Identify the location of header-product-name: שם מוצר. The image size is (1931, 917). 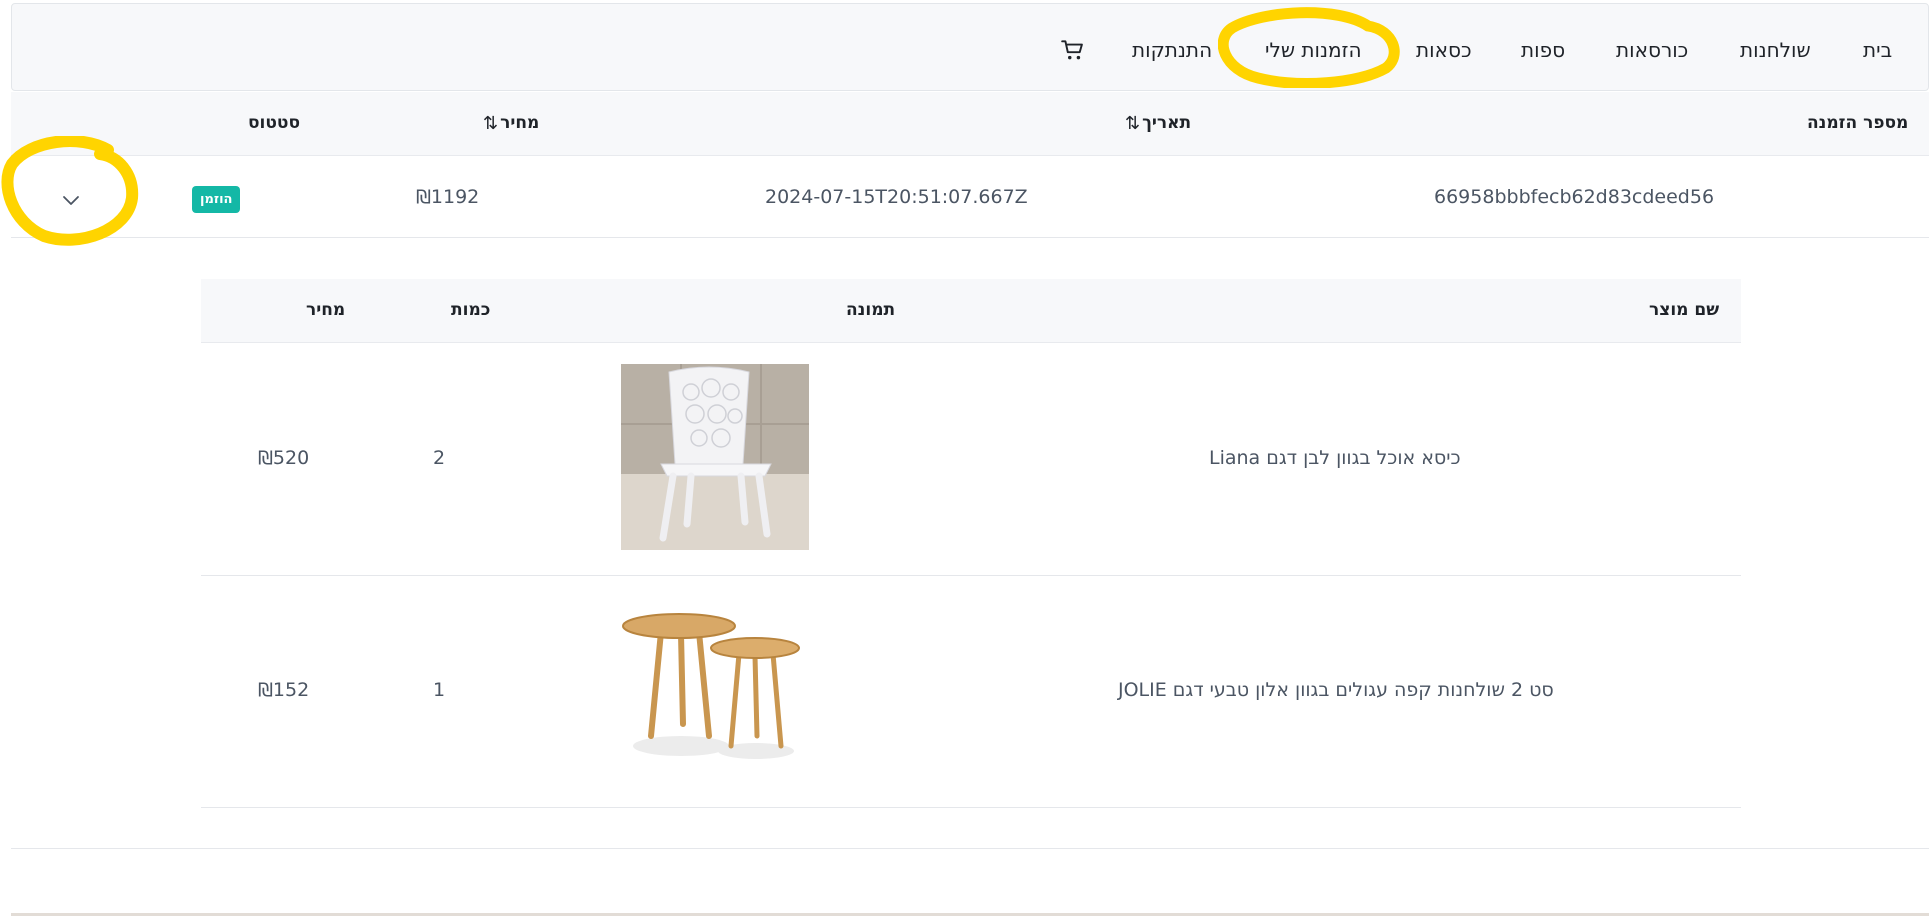
(1684, 310).